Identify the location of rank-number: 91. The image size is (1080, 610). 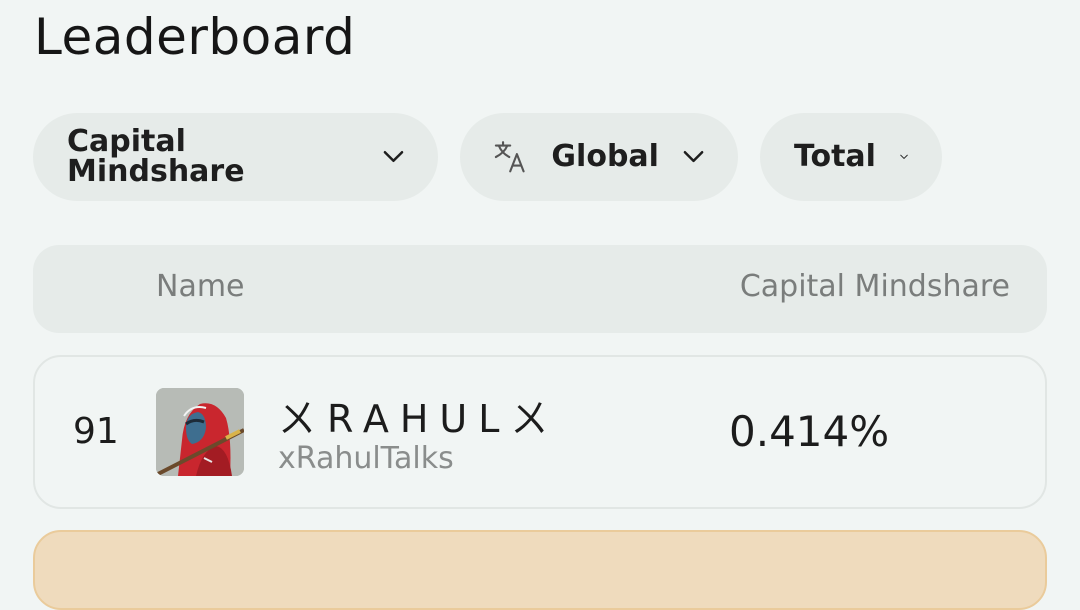
(96, 431).